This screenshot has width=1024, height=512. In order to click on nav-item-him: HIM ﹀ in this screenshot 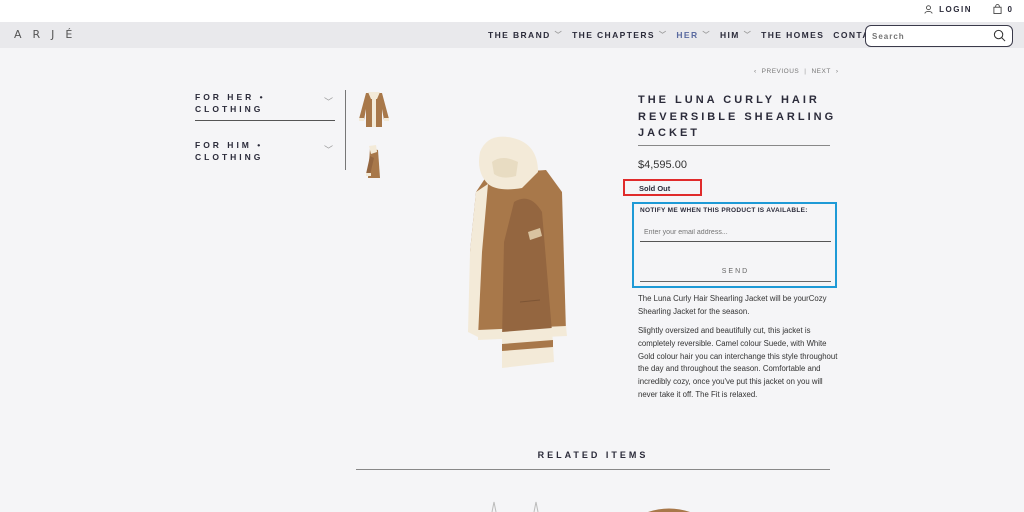, I will do `click(736, 35)`.